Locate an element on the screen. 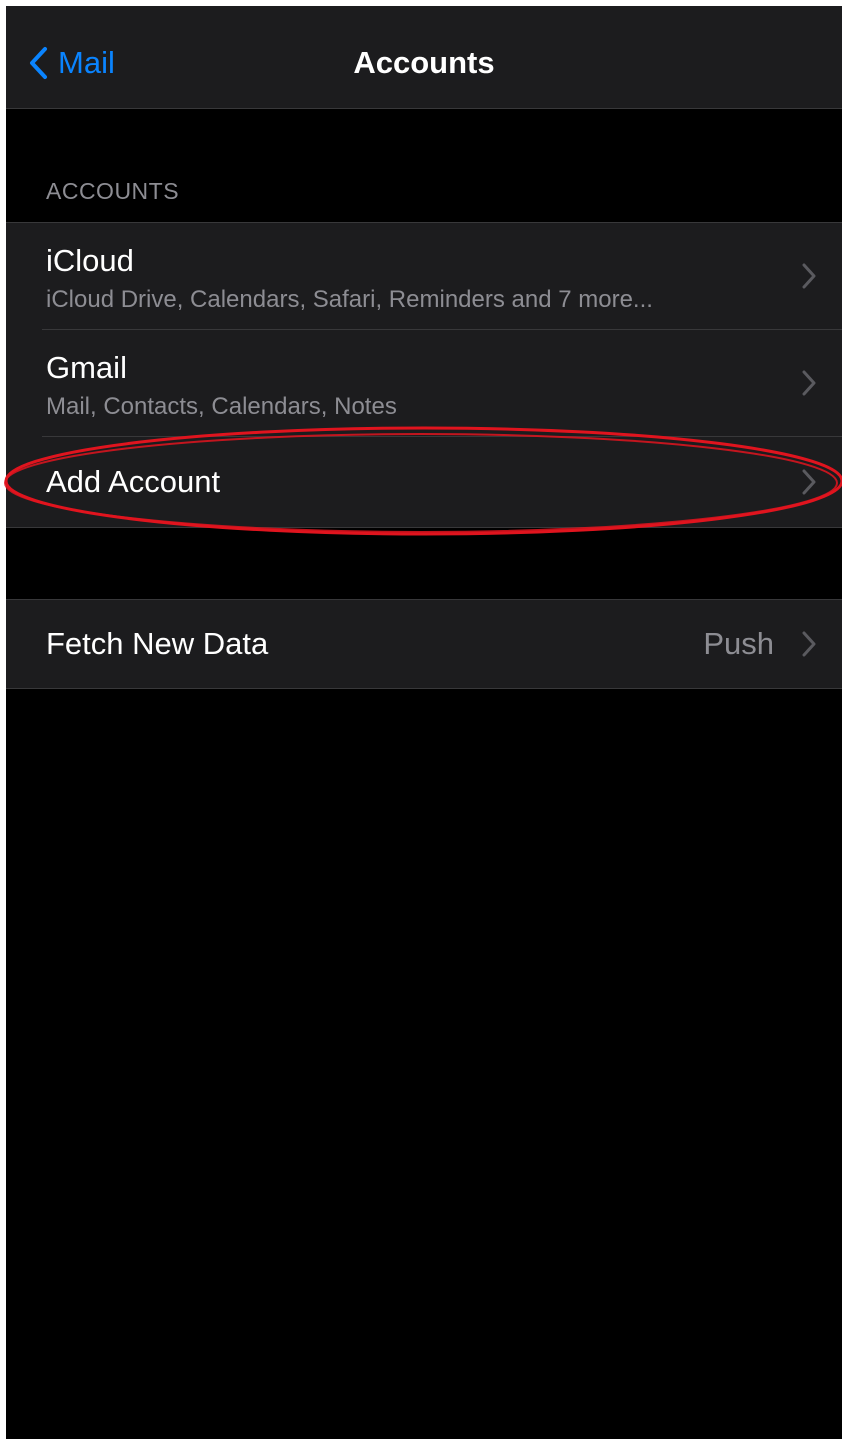 The height and width of the screenshot is (1445, 842). account-services: Mail, Contacts, Calendars, Notes is located at coordinates (221, 406).